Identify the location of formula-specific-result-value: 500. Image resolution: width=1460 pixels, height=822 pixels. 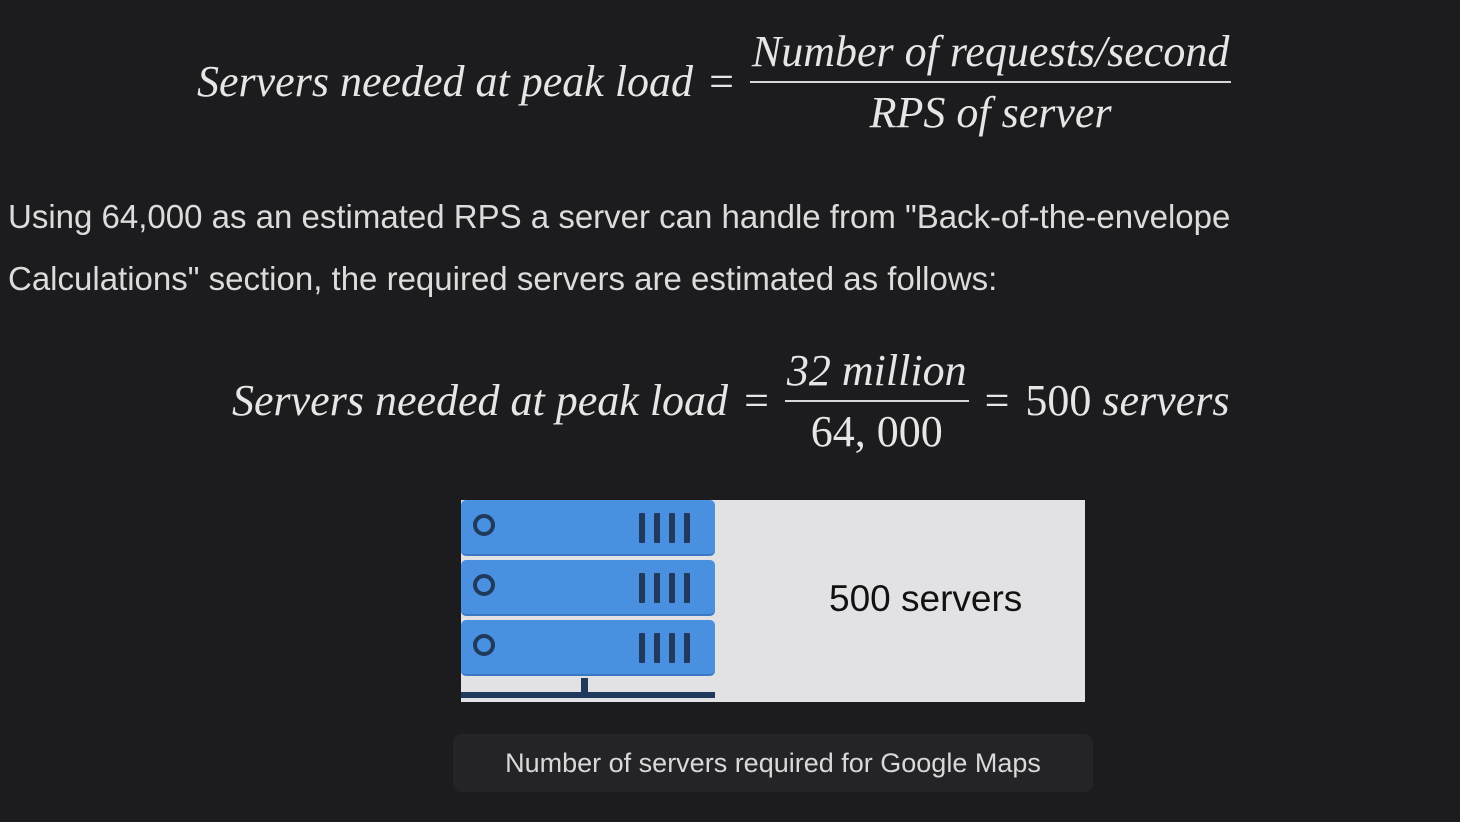
(1058, 401).